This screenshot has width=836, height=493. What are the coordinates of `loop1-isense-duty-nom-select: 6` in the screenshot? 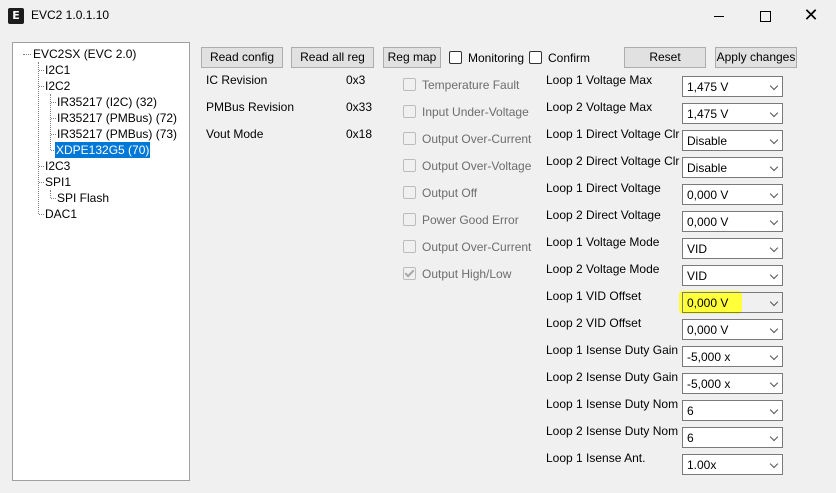 It's located at (732, 410).